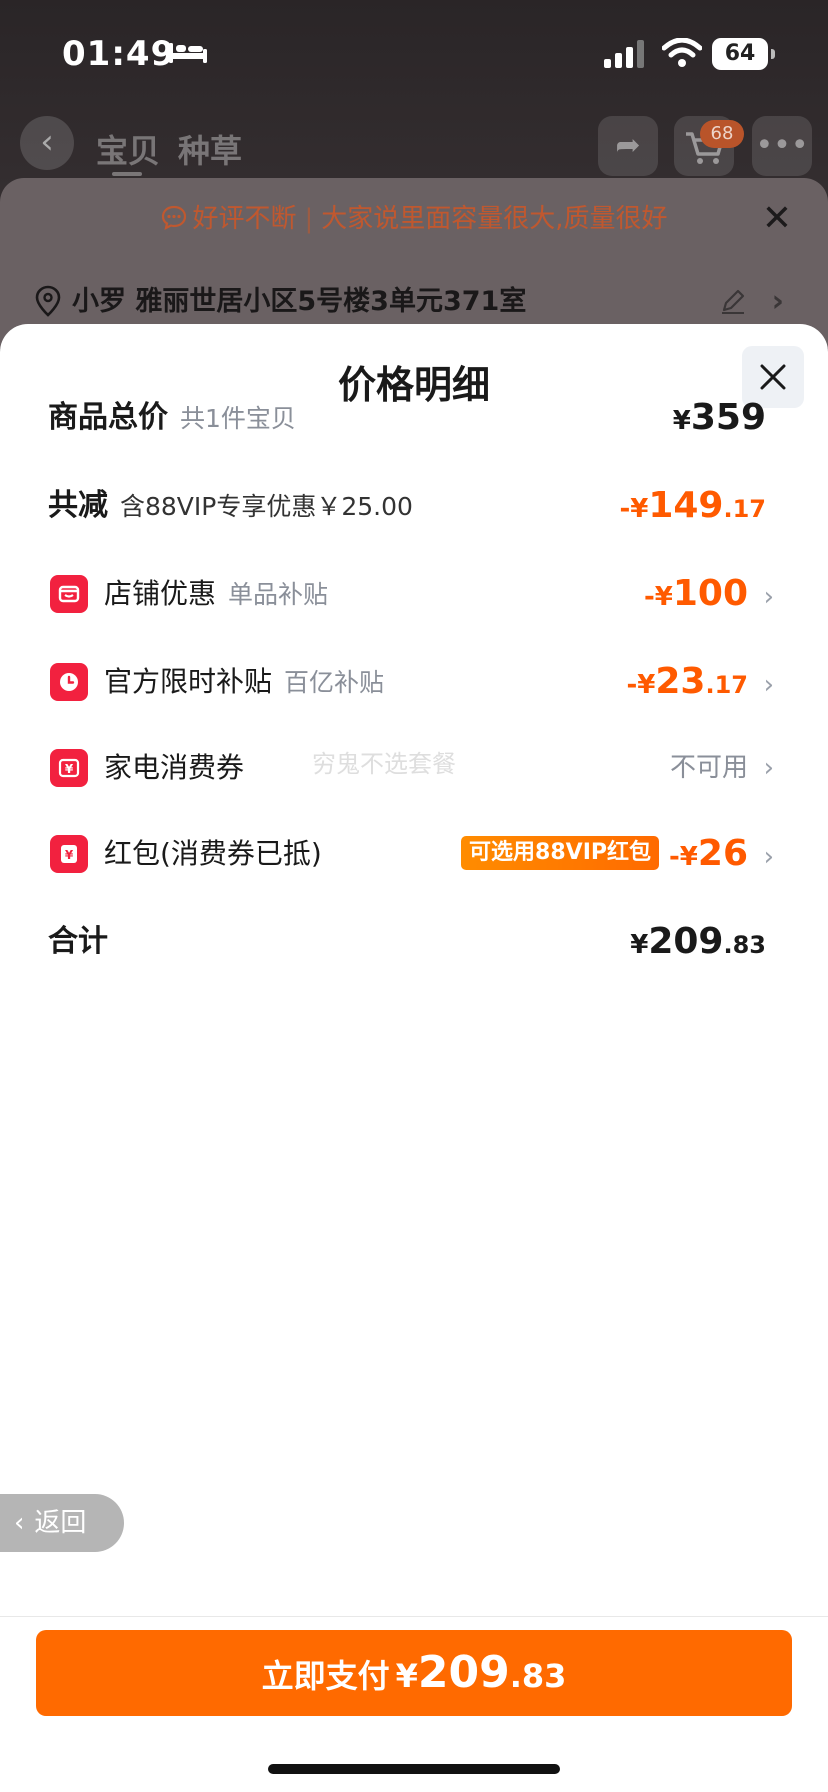 The height and width of the screenshot is (1792, 828). What do you see at coordinates (210, 149) in the screenshot?
I see `tab-zhongcao: 种草` at bounding box center [210, 149].